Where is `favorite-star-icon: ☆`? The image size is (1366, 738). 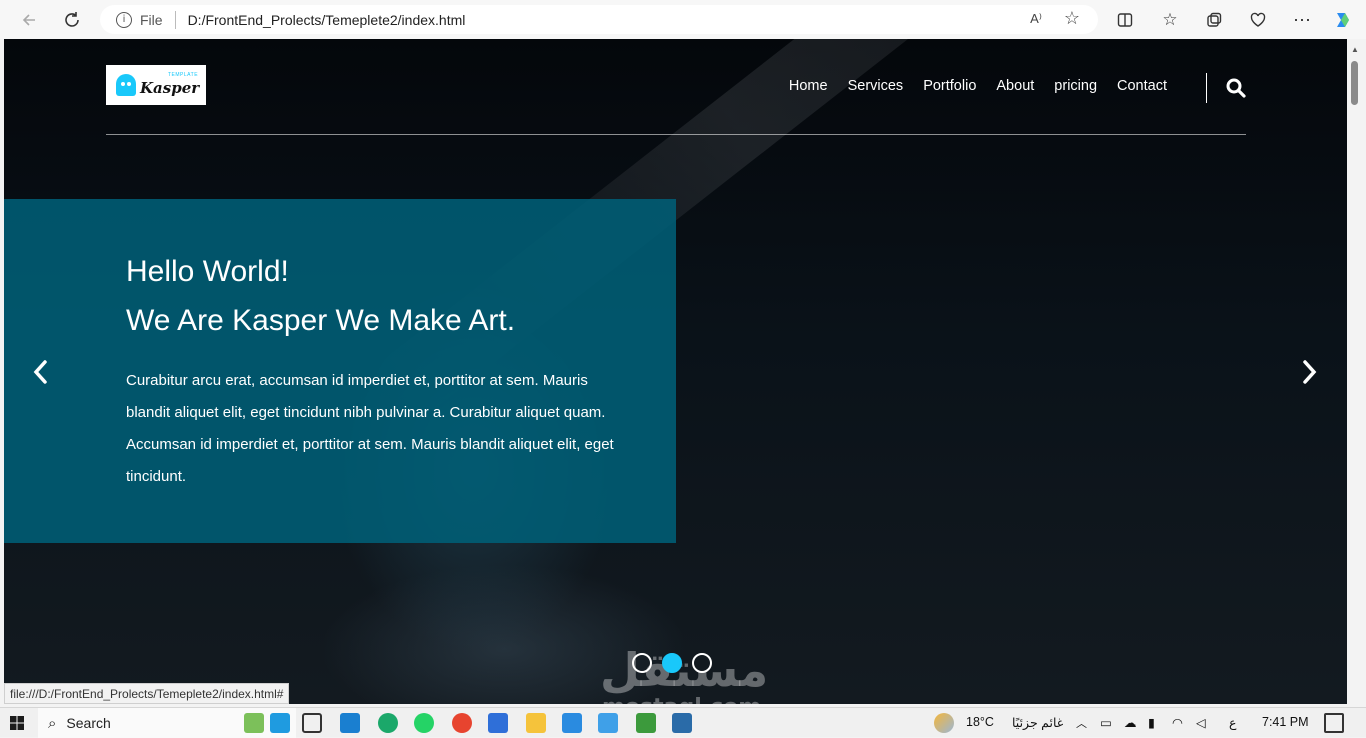
favorite-star-icon: ☆ is located at coordinates (1072, 18).